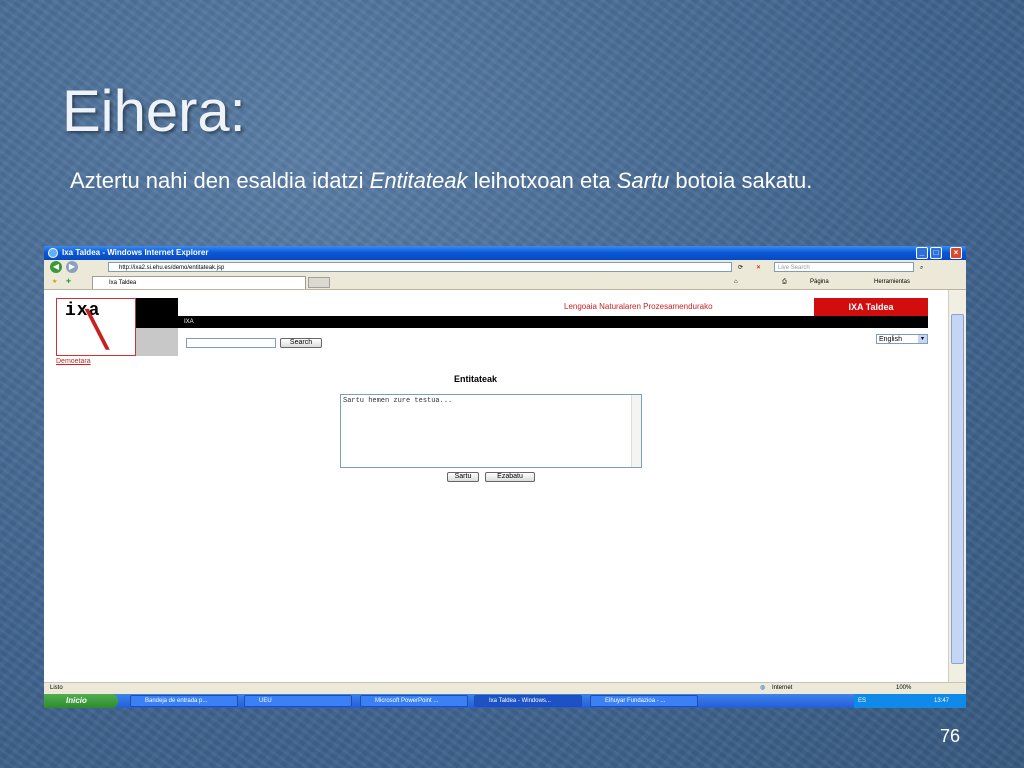 This screenshot has width=1024, height=768. What do you see at coordinates (510, 477) in the screenshot?
I see `ezabatu-button: Ezabatu` at bounding box center [510, 477].